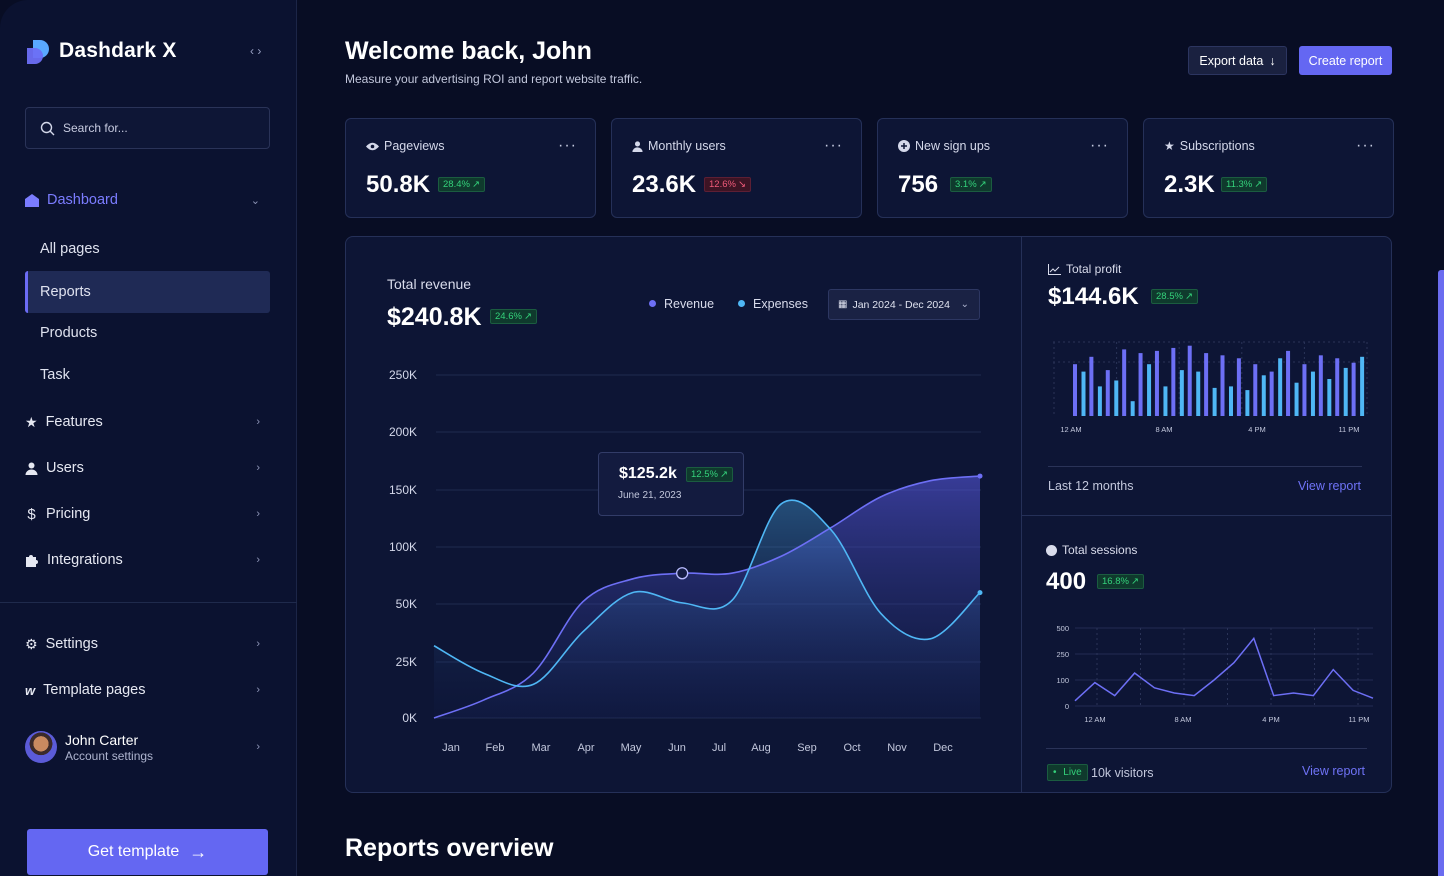  I want to click on nav-users: Users ›, so click(142, 468).